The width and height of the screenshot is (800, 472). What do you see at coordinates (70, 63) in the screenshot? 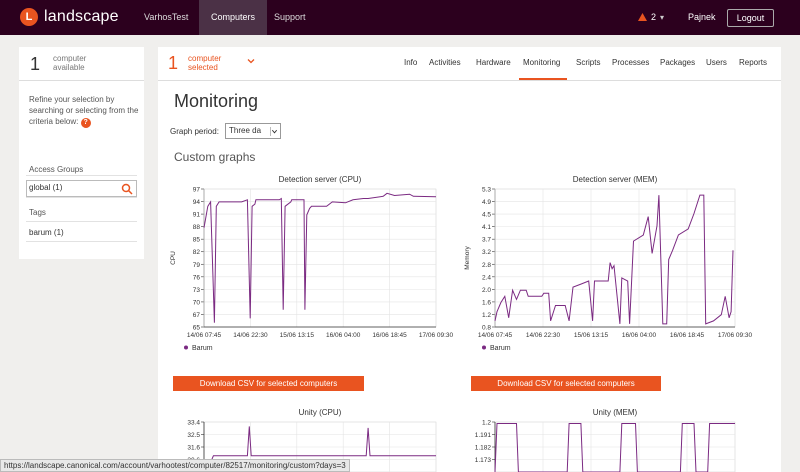
I see `available-label: computer available` at bounding box center [70, 63].